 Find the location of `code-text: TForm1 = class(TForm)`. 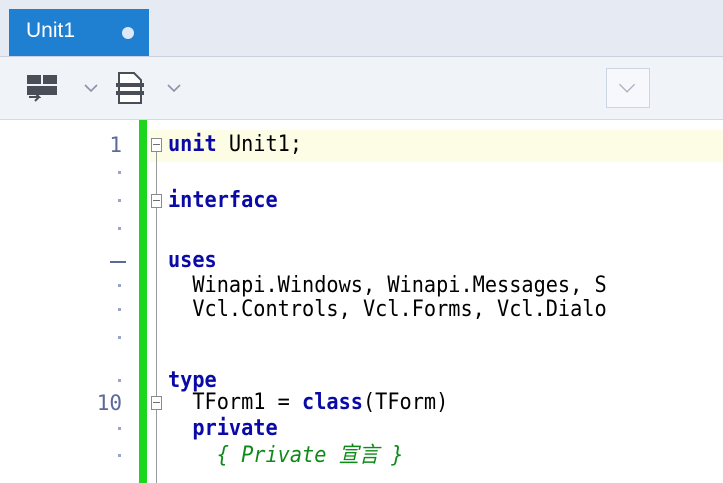

code-text: TForm1 = class(TForm) is located at coordinates (308, 403).